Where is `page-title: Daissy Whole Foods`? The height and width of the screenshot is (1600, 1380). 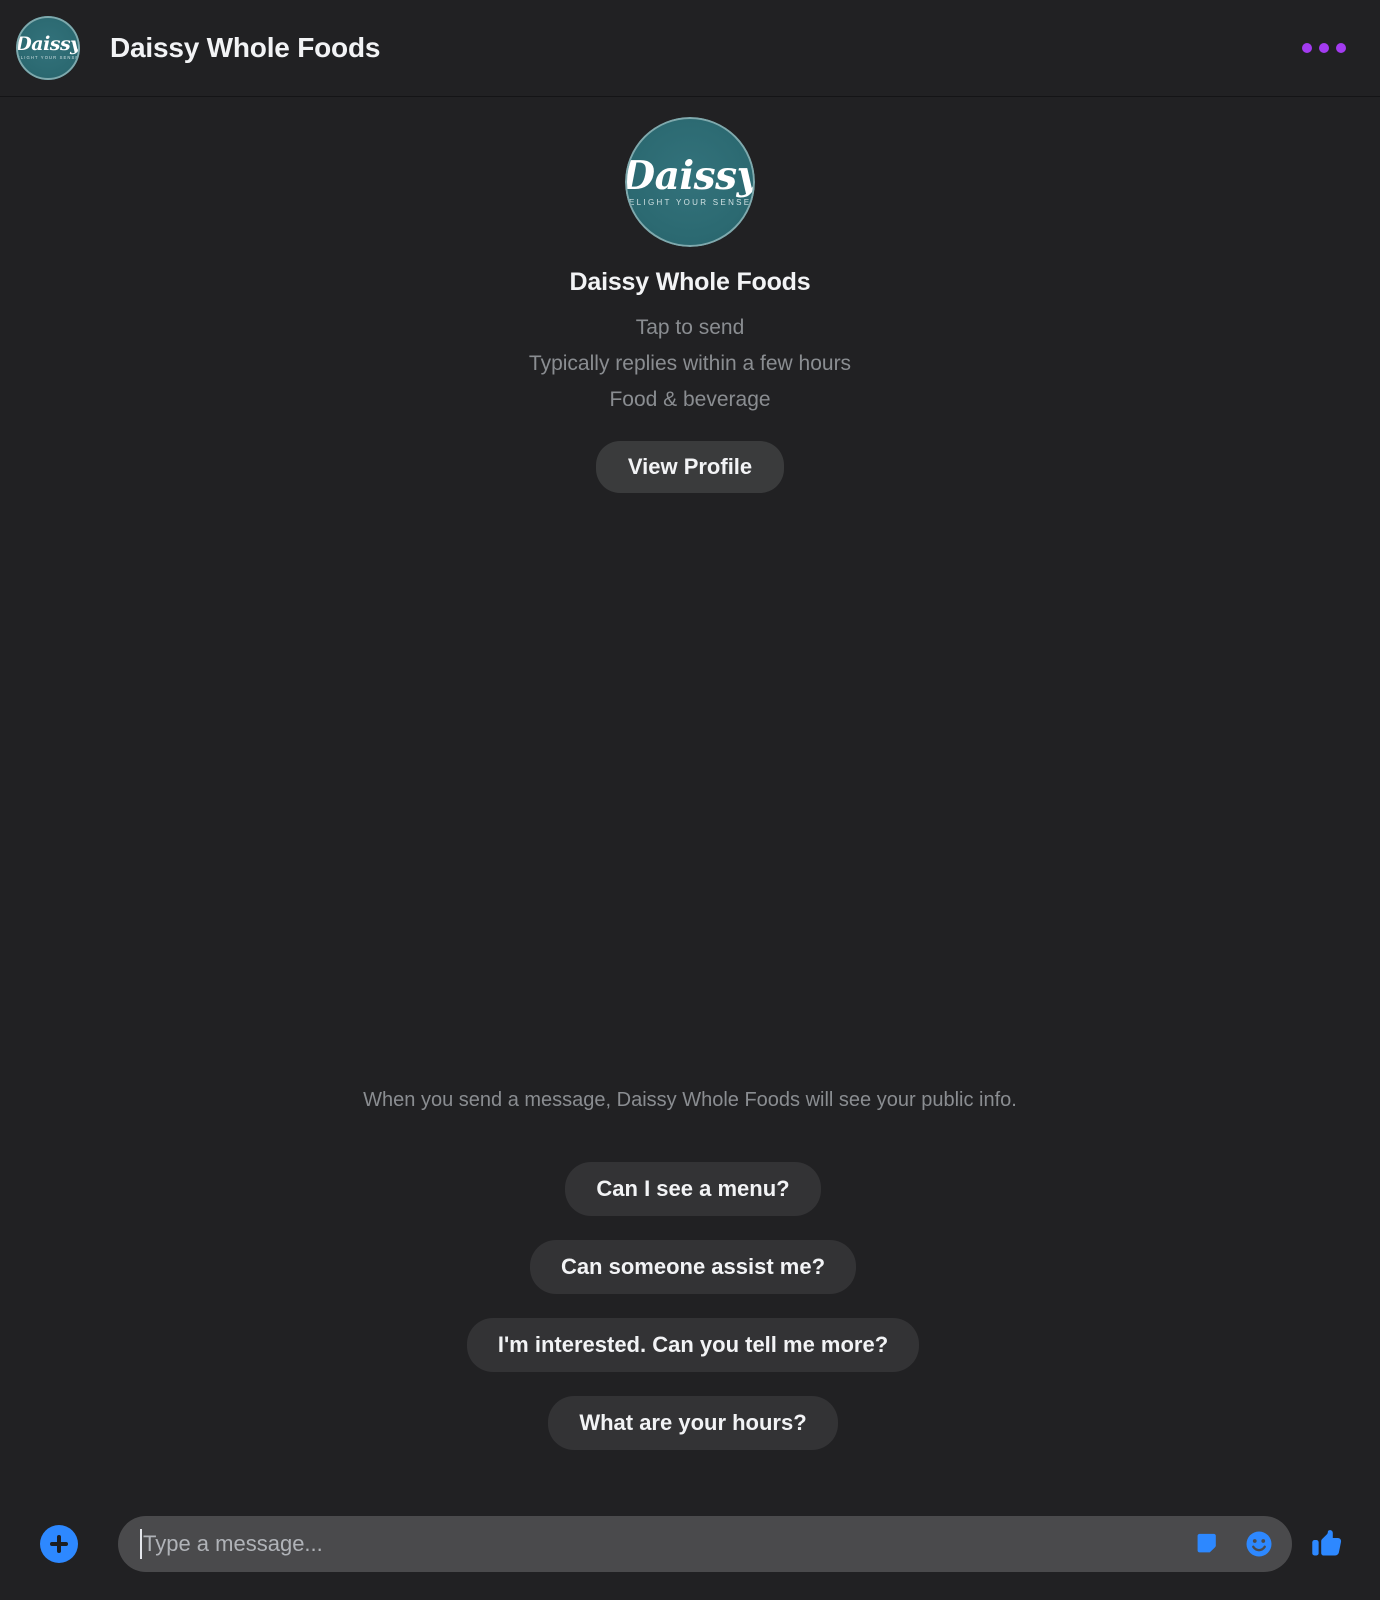
page-title: Daissy Whole Foods is located at coordinates (245, 47).